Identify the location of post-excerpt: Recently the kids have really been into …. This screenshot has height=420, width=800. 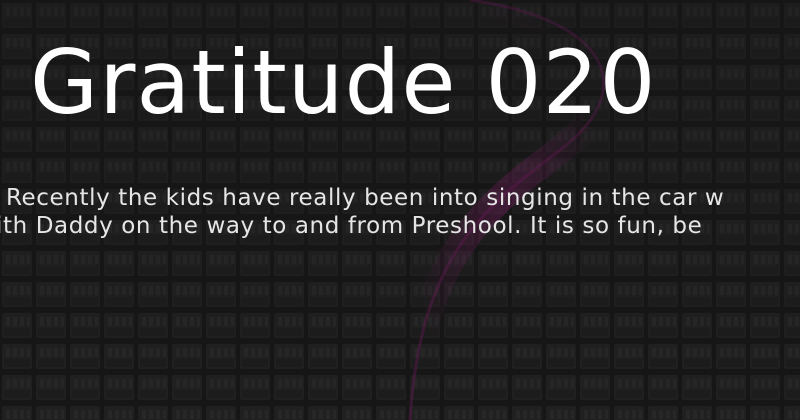
(400, 212).